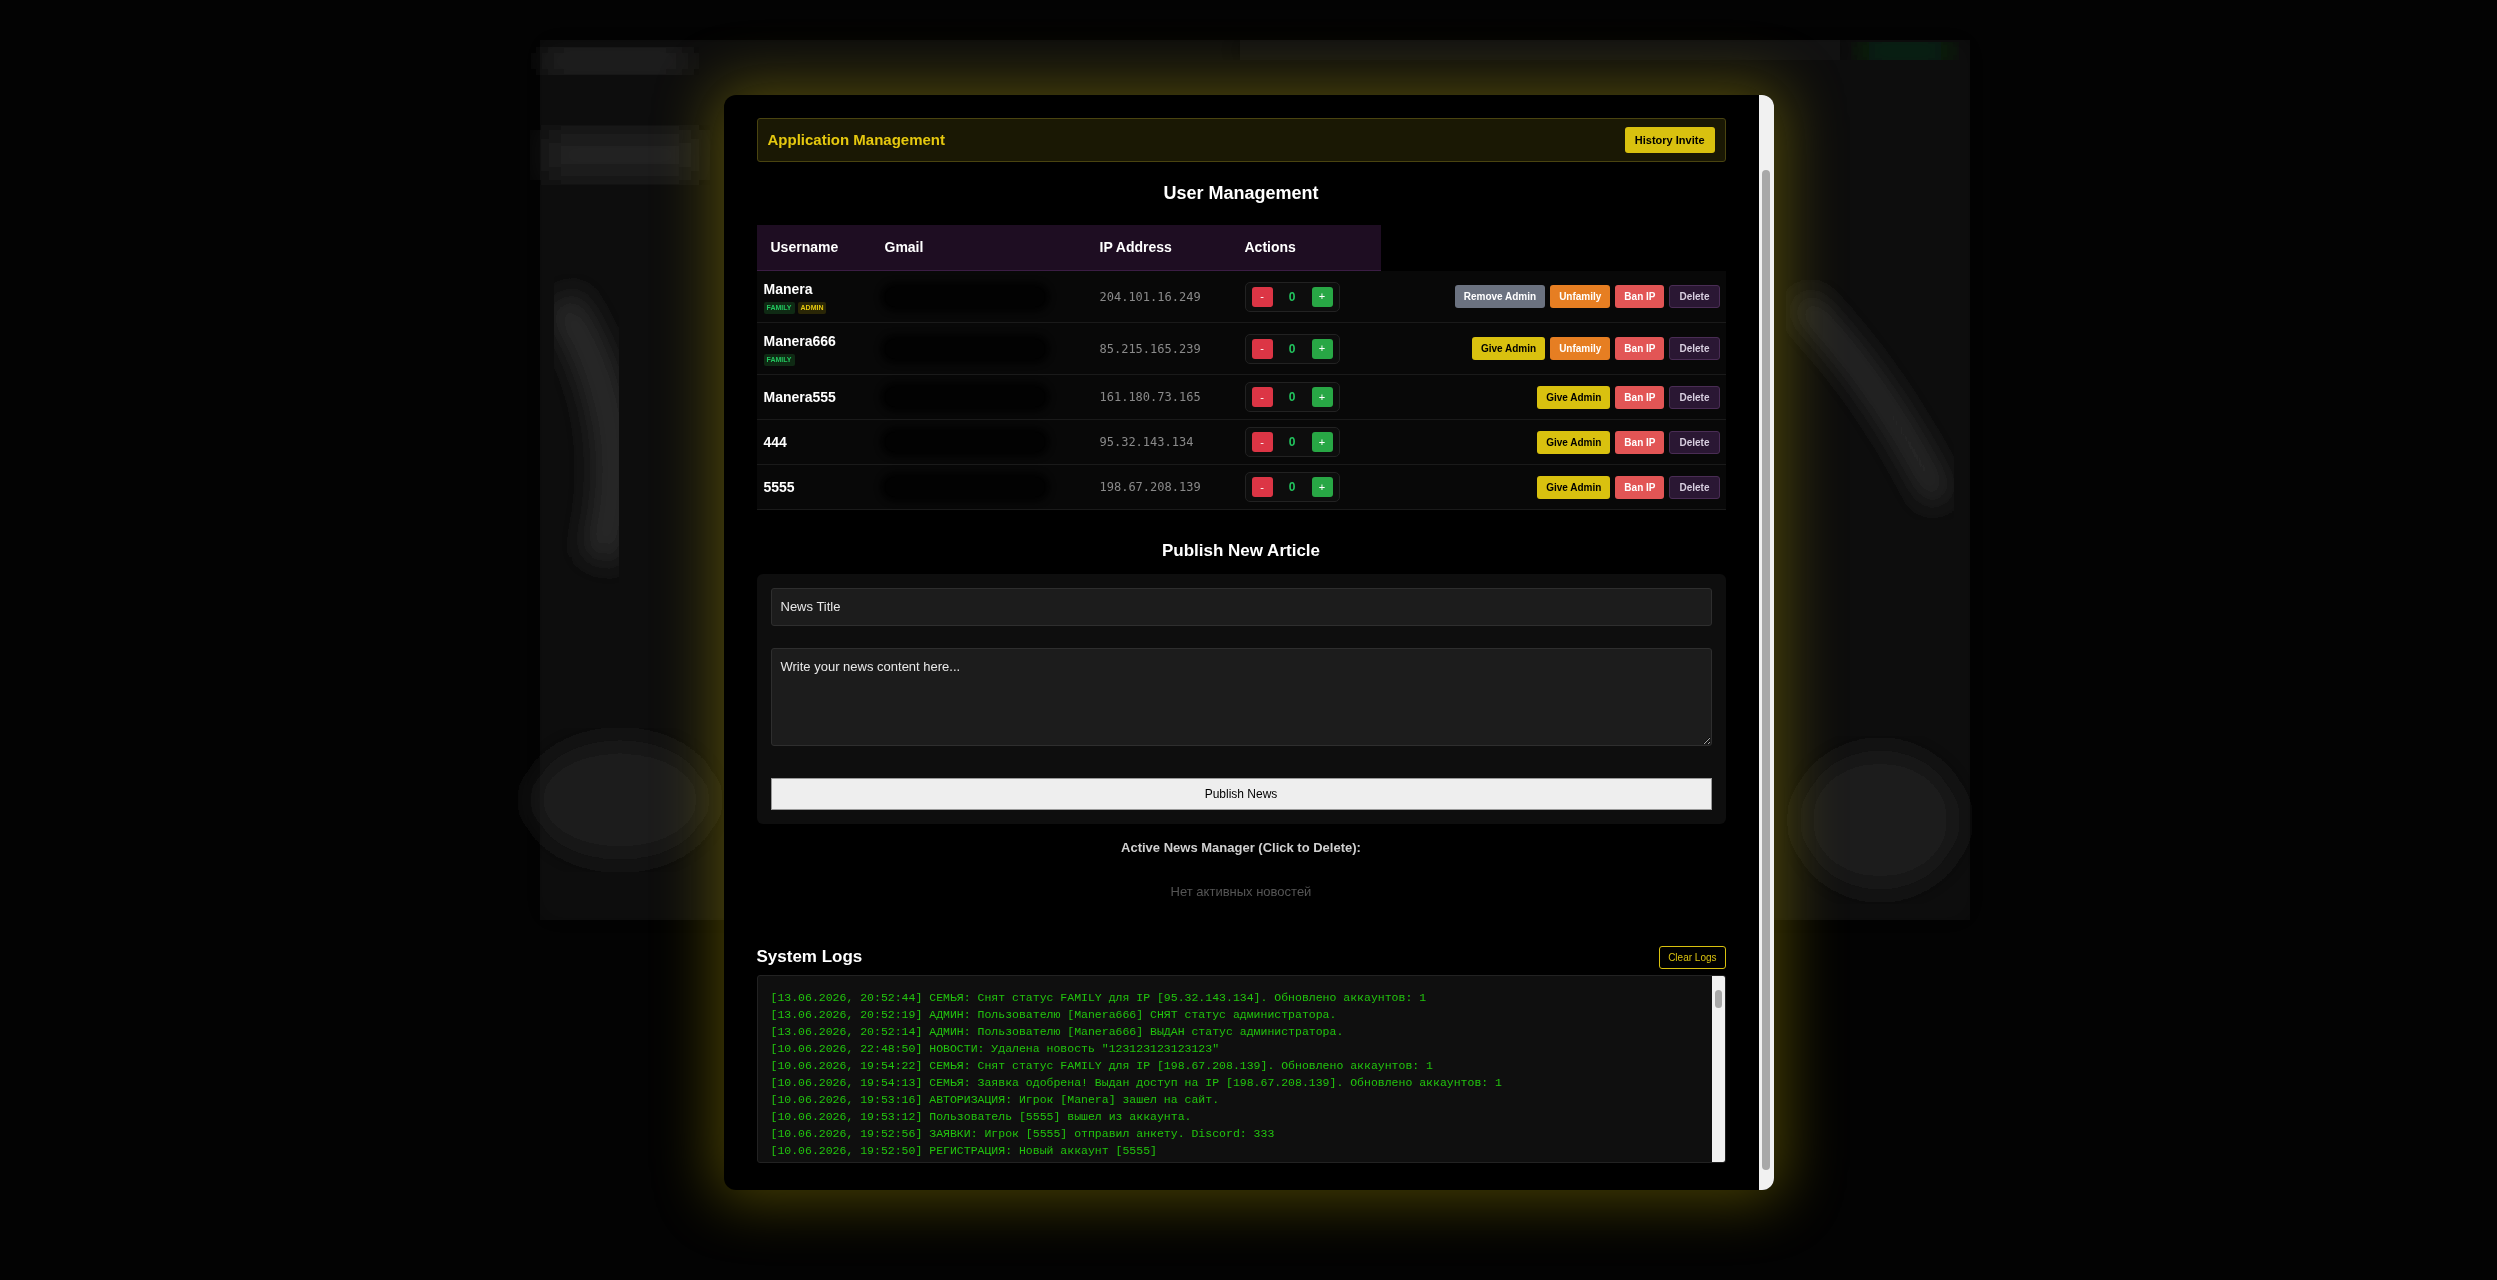 Image resolution: width=2497 pixels, height=1280 pixels. What do you see at coordinates (1054, 1015) in the screenshot?
I see `log-line: [13.06.2026, 20:52:19] АДМИН: Пользователю [Manera666] СНЯТ статус администратора.` at bounding box center [1054, 1015].